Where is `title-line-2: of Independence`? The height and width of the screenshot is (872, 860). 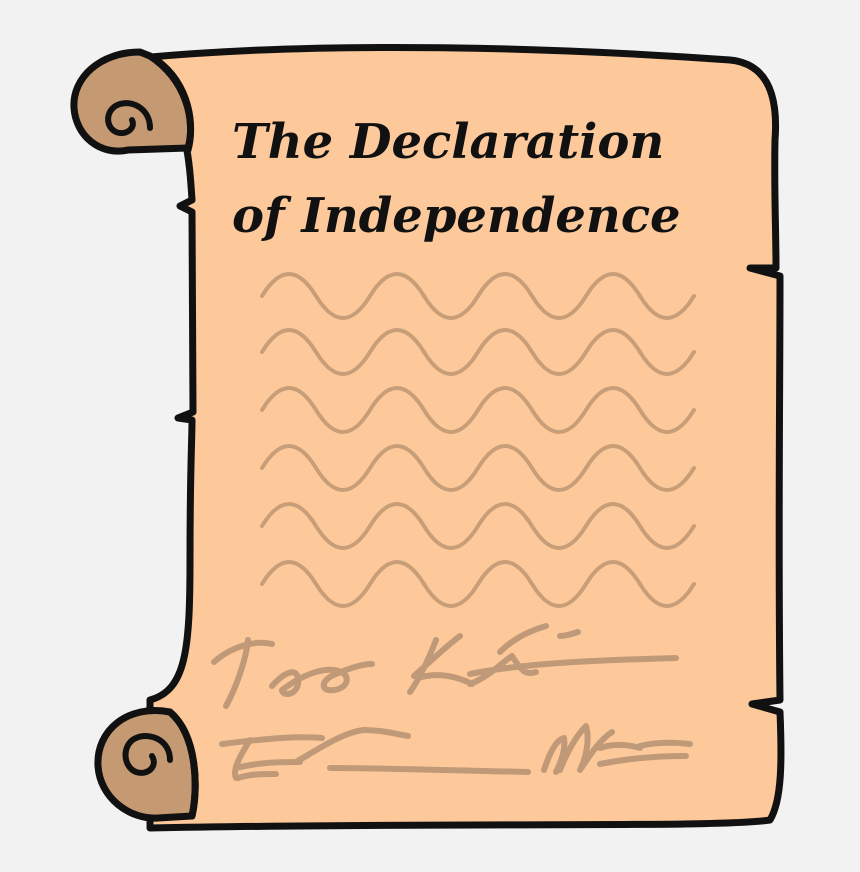 title-line-2: of Independence is located at coordinates (456, 216).